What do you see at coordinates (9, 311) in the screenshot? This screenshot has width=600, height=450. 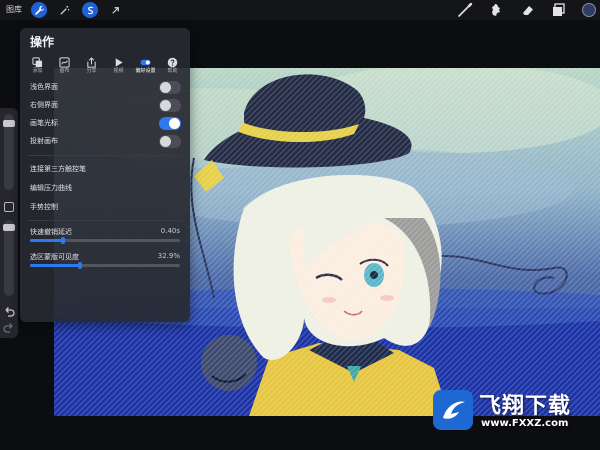 I see `undo-icon` at bounding box center [9, 311].